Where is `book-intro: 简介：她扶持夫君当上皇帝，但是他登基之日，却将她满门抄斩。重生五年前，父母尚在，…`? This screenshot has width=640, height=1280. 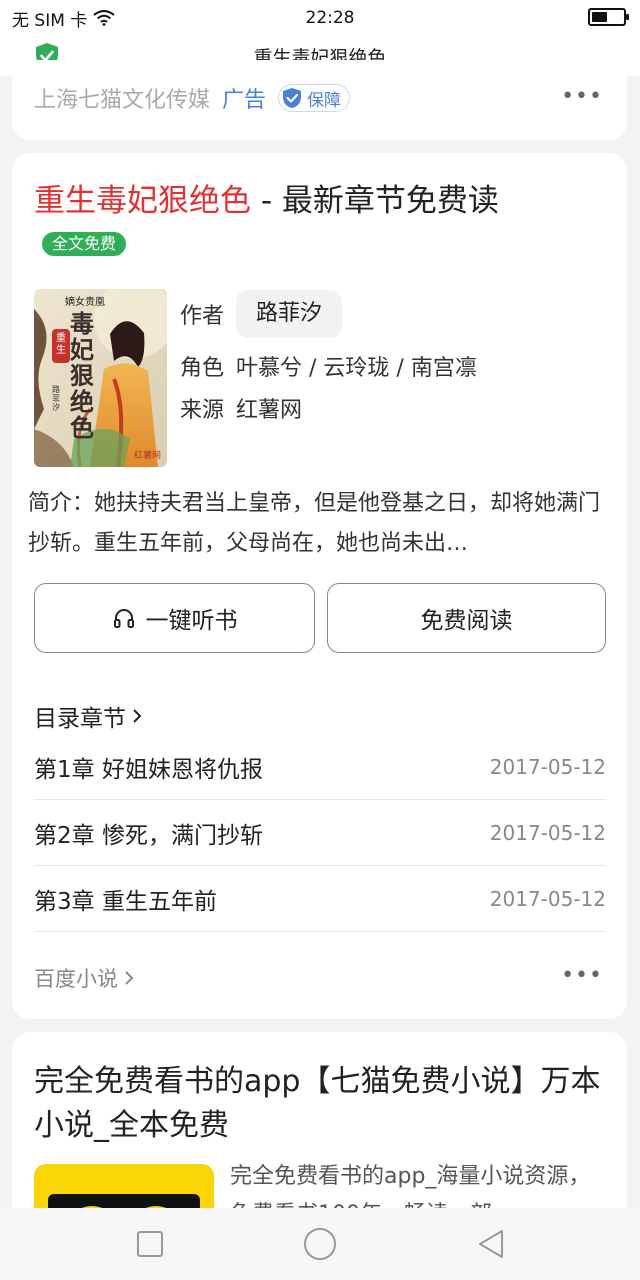
book-intro: 简介：她扶持夫君当上皇帝，但是他登基之日，却将她满门抄斩。重生五年前，父母尚在，… is located at coordinates (323, 524).